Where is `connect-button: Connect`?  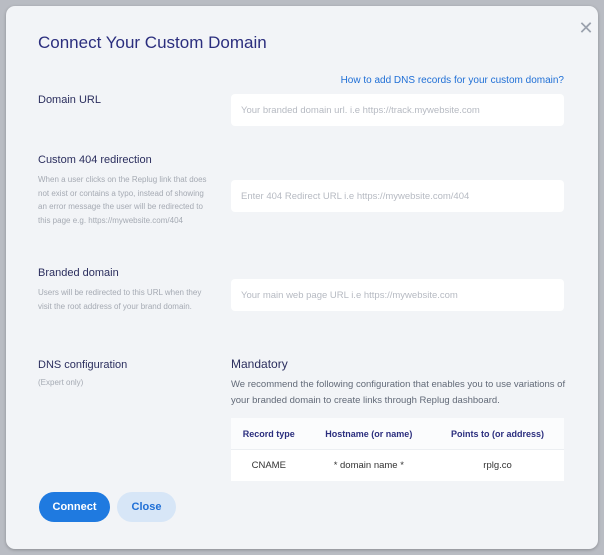
connect-button: Connect is located at coordinates (74, 507).